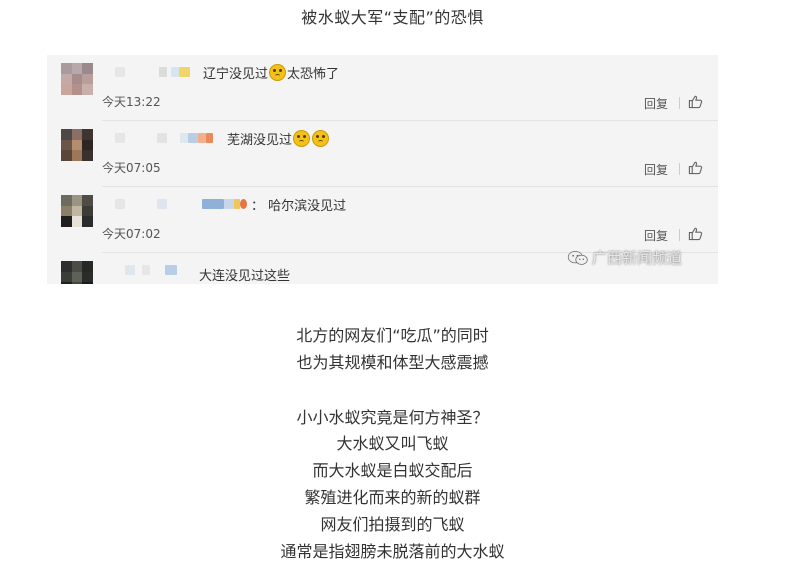 The width and height of the screenshot is (785, 570). I want to click on comment-time: 今天07:02, so click(131, 234).